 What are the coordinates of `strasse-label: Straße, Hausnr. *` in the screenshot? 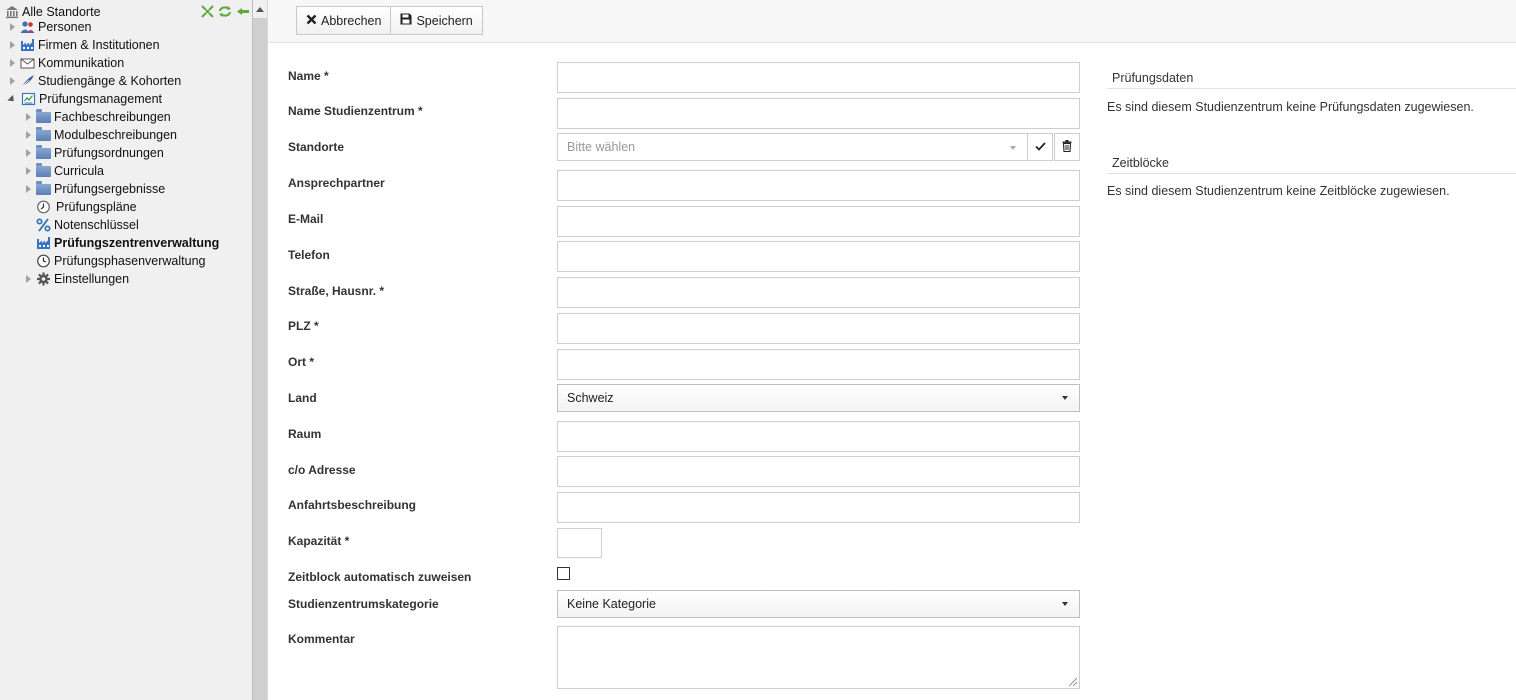 It's located at (336, 291).